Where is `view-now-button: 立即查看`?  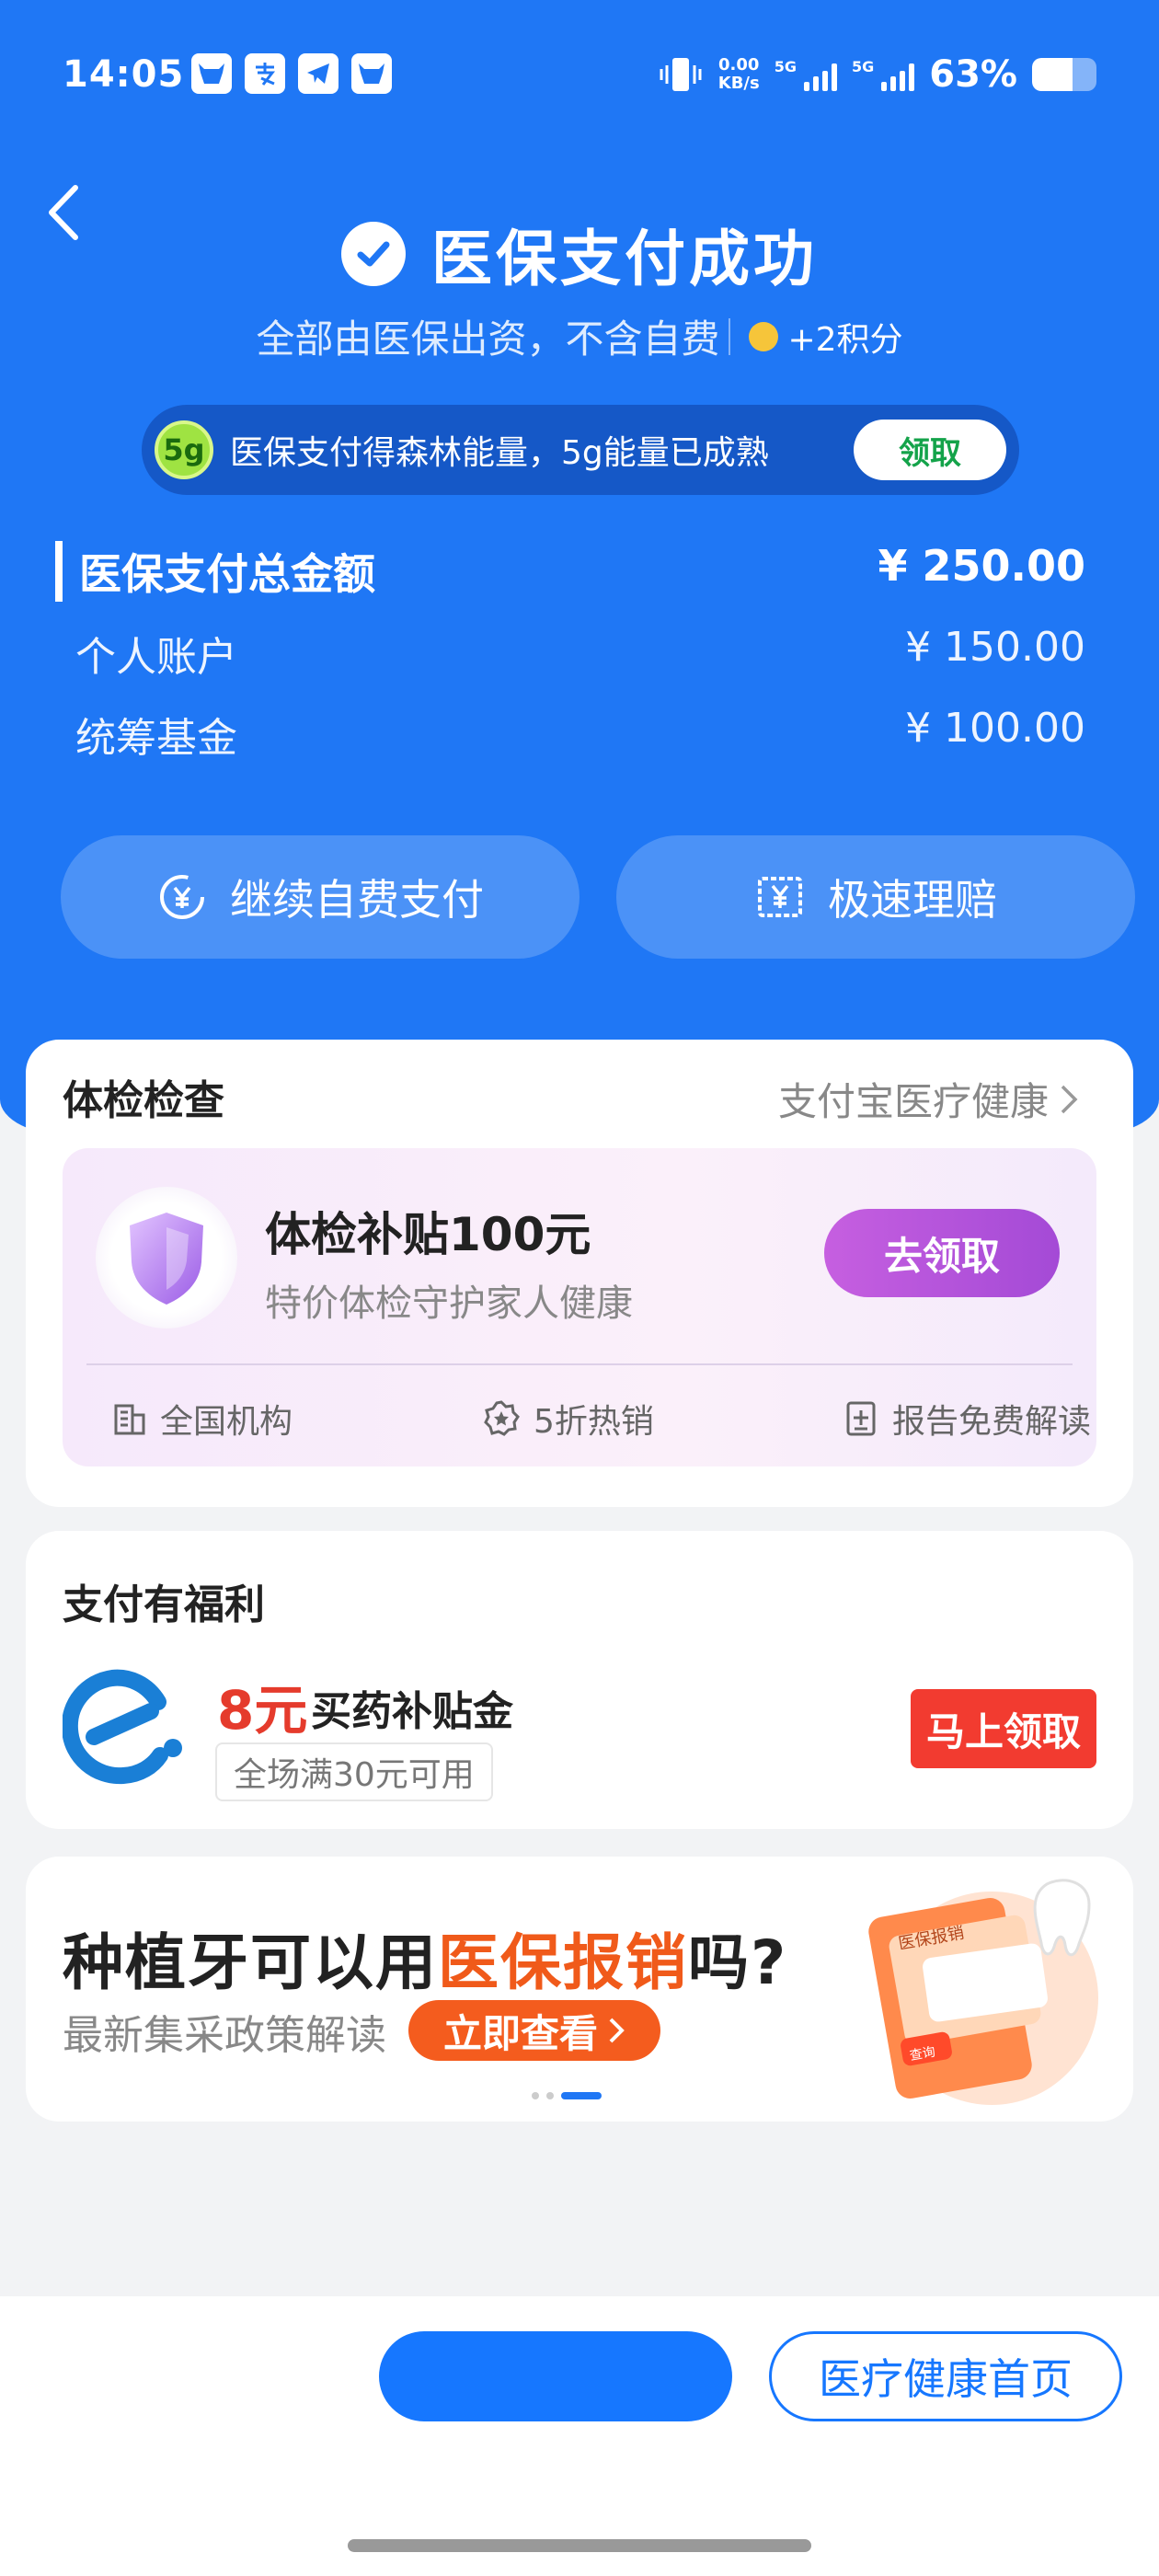 view-now-button: 立即查看 is located at coordinates (534, 2030).